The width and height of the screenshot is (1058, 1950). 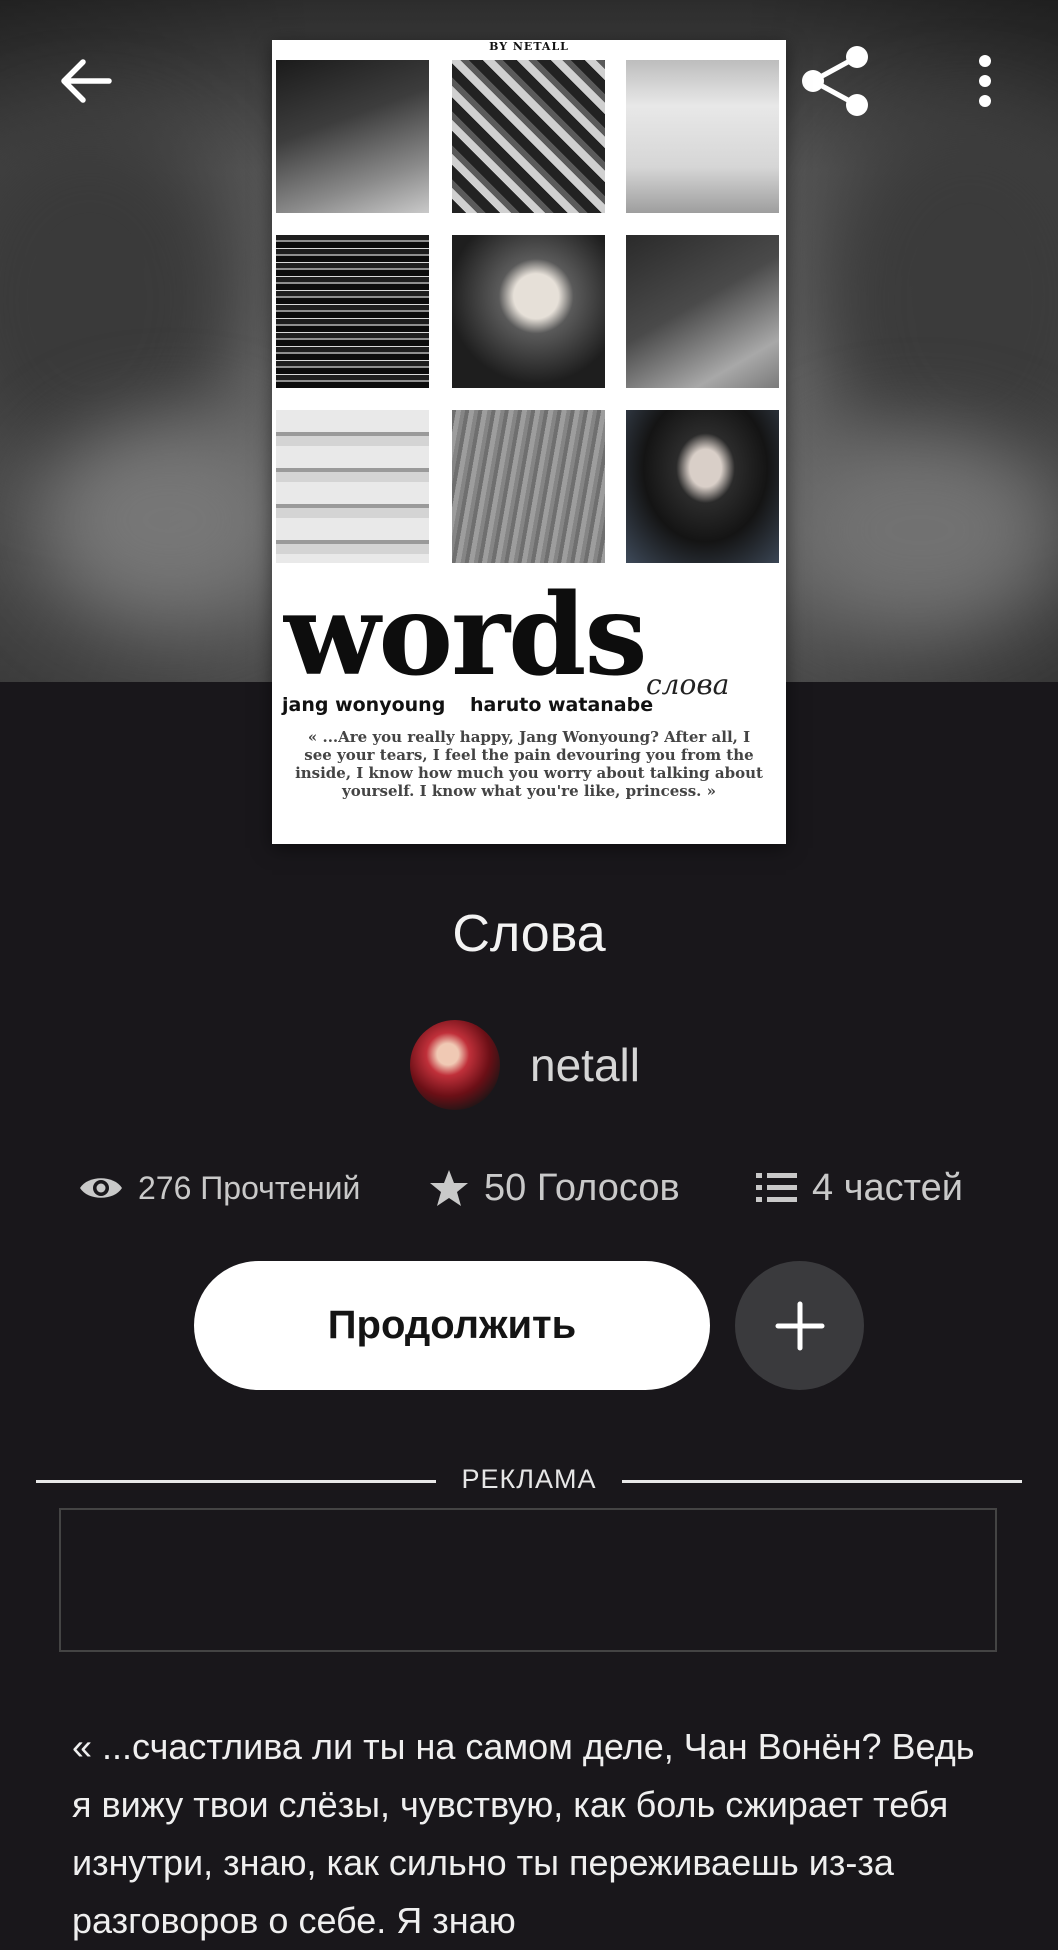 I want to click on reads-count: 276 Прочтений, so click(x=249, y=1187).